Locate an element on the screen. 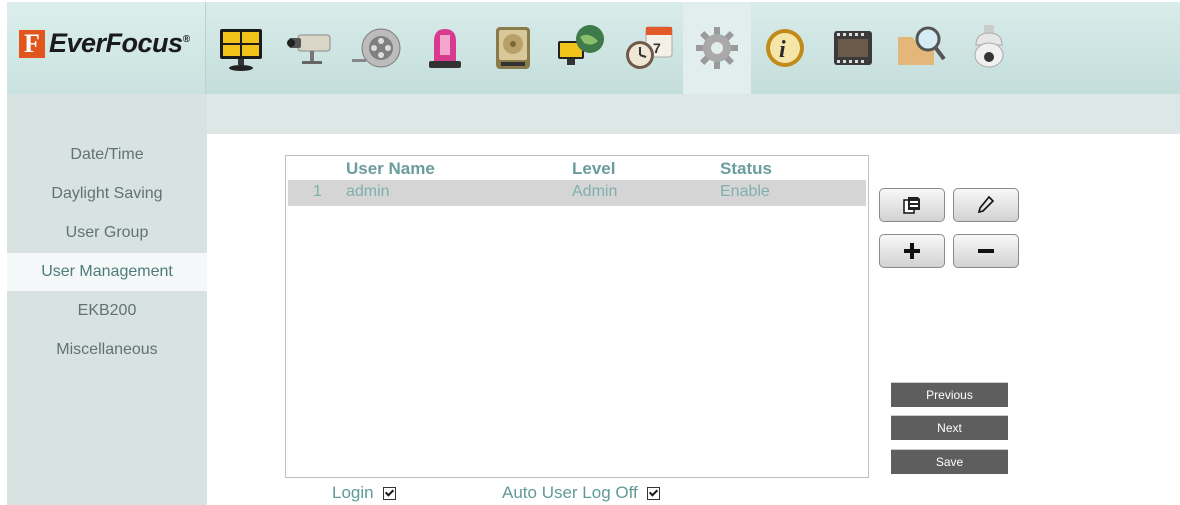 Image resolution: width=1180 pixels, height=505 pixels. minus-icon is located at coordinates (986, 251).